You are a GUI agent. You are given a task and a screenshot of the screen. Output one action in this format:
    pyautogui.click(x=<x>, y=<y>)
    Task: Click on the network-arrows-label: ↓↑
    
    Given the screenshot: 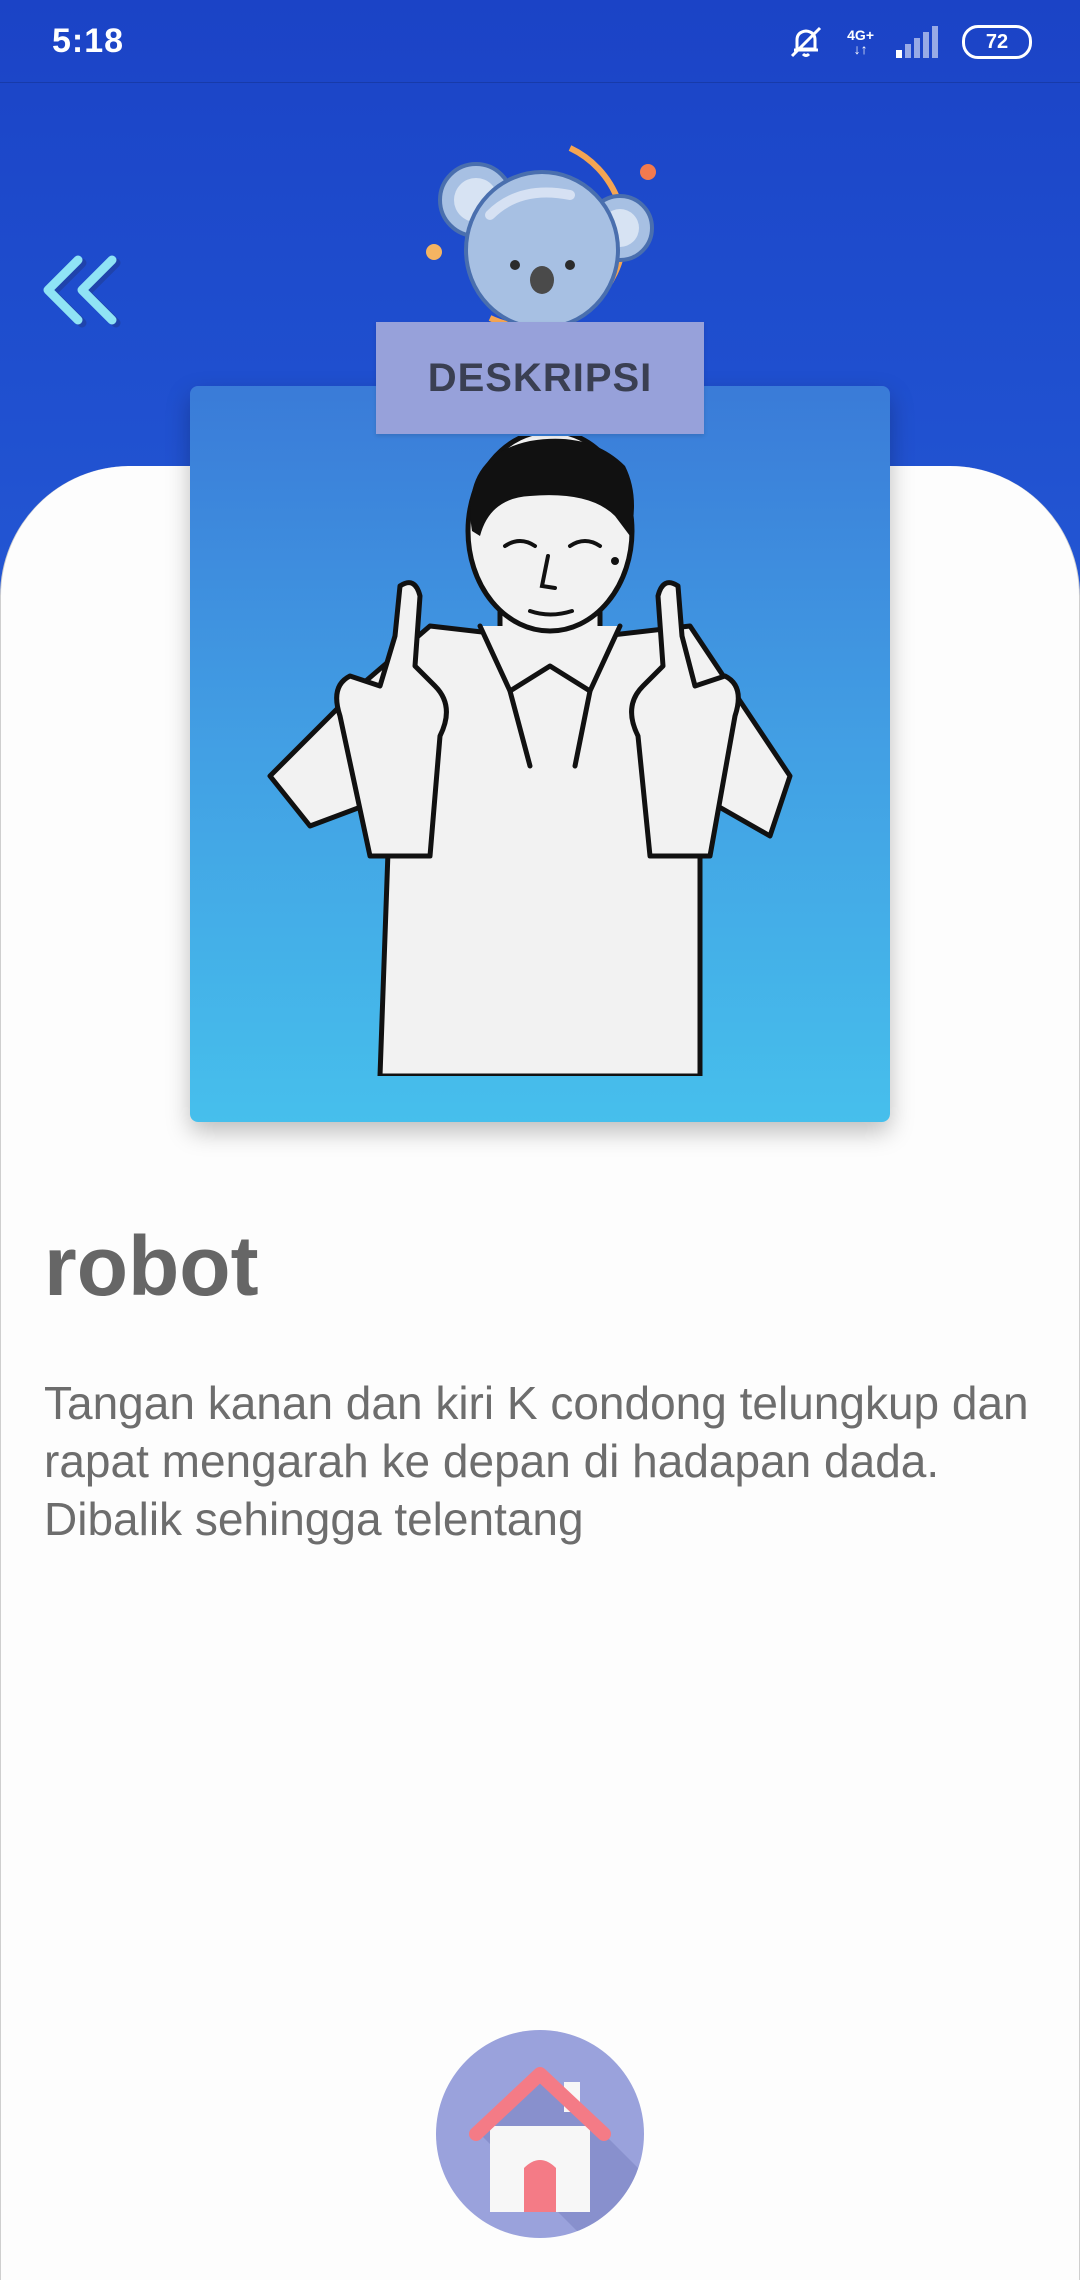 What is the action you would take?
    pyautogui.click(x=860, y=49)
    